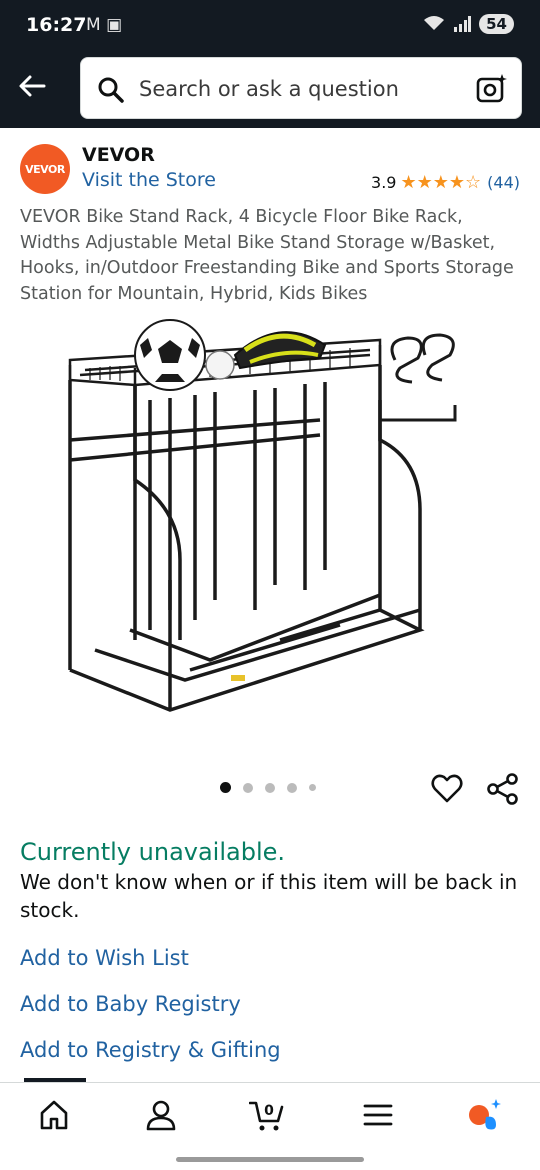 This screenshot has height=1170, width=540. Describe the element at coordinates (56, 25) in the screenshot. I see `status-time: 16:27` at that location.